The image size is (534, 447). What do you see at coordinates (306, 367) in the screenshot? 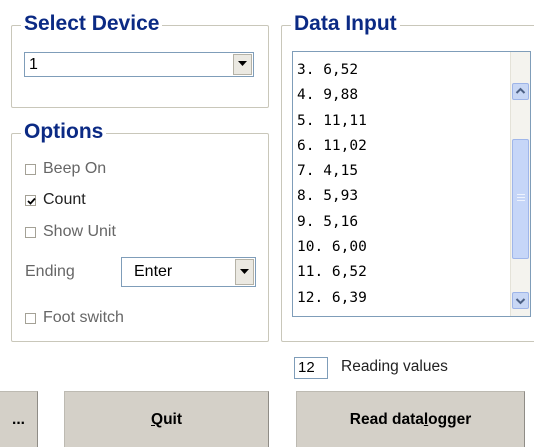
I see `reading-count-value: 12` at bounding box center [306, 367].